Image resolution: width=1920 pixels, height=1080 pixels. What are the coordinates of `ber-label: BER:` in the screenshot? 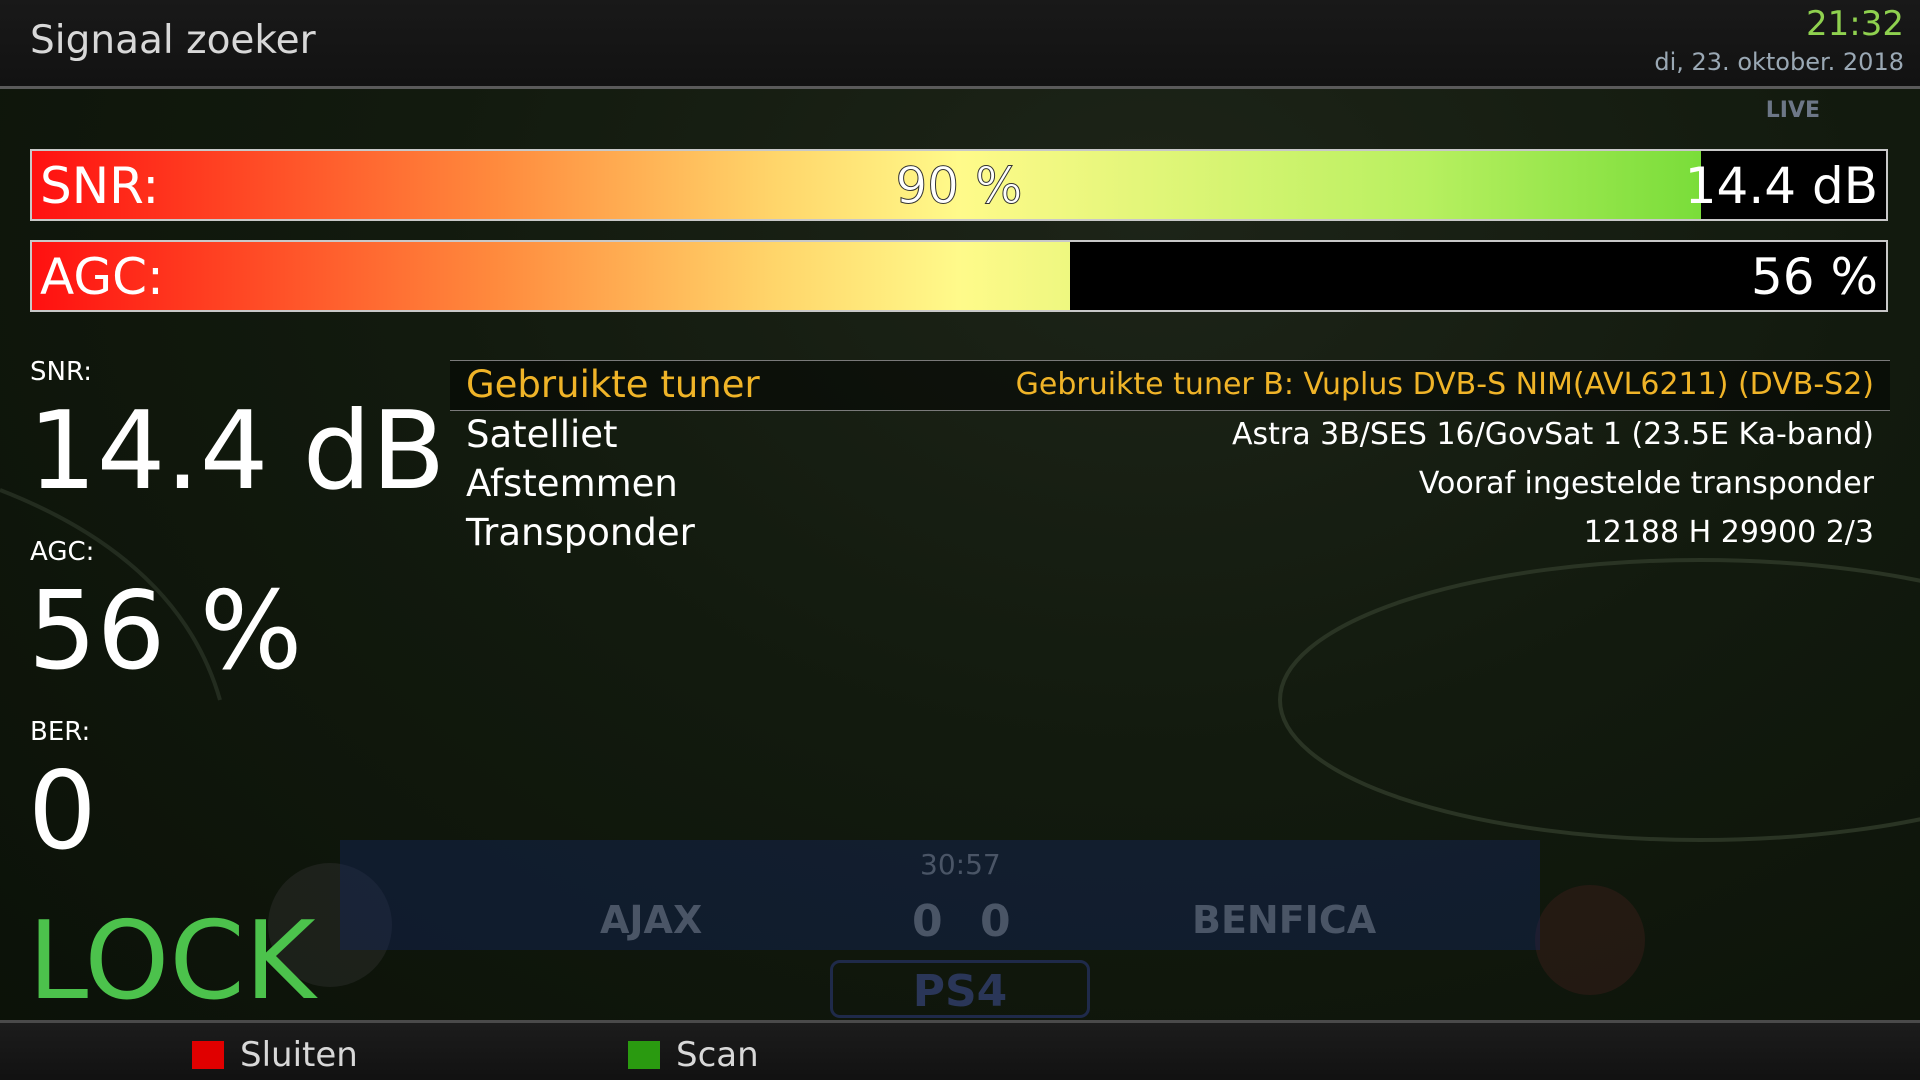 It's located at (60, 732).